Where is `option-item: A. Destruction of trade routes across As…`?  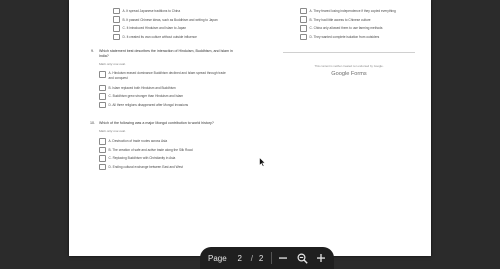 option-item: A. Destruction of trade routes across As… is located at coordinates (189, 141).